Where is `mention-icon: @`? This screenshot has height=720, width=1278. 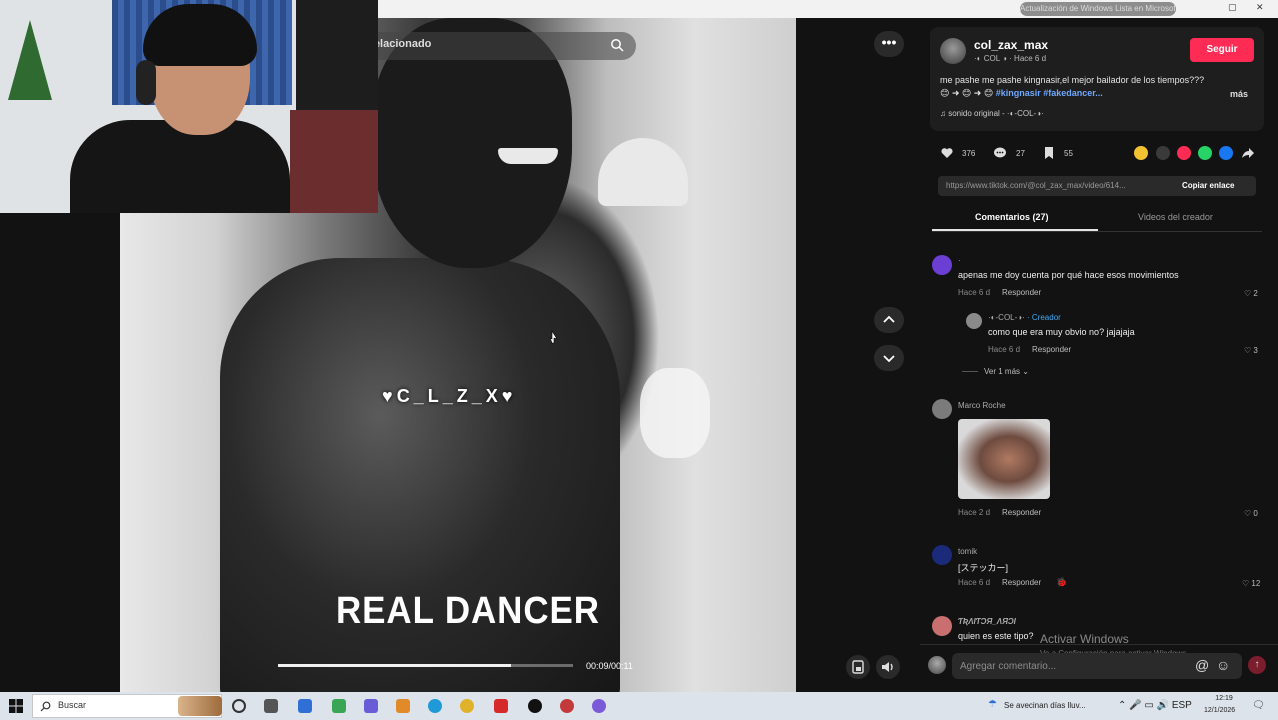 mention-icon: @ is located at coordinates (1202, 665).